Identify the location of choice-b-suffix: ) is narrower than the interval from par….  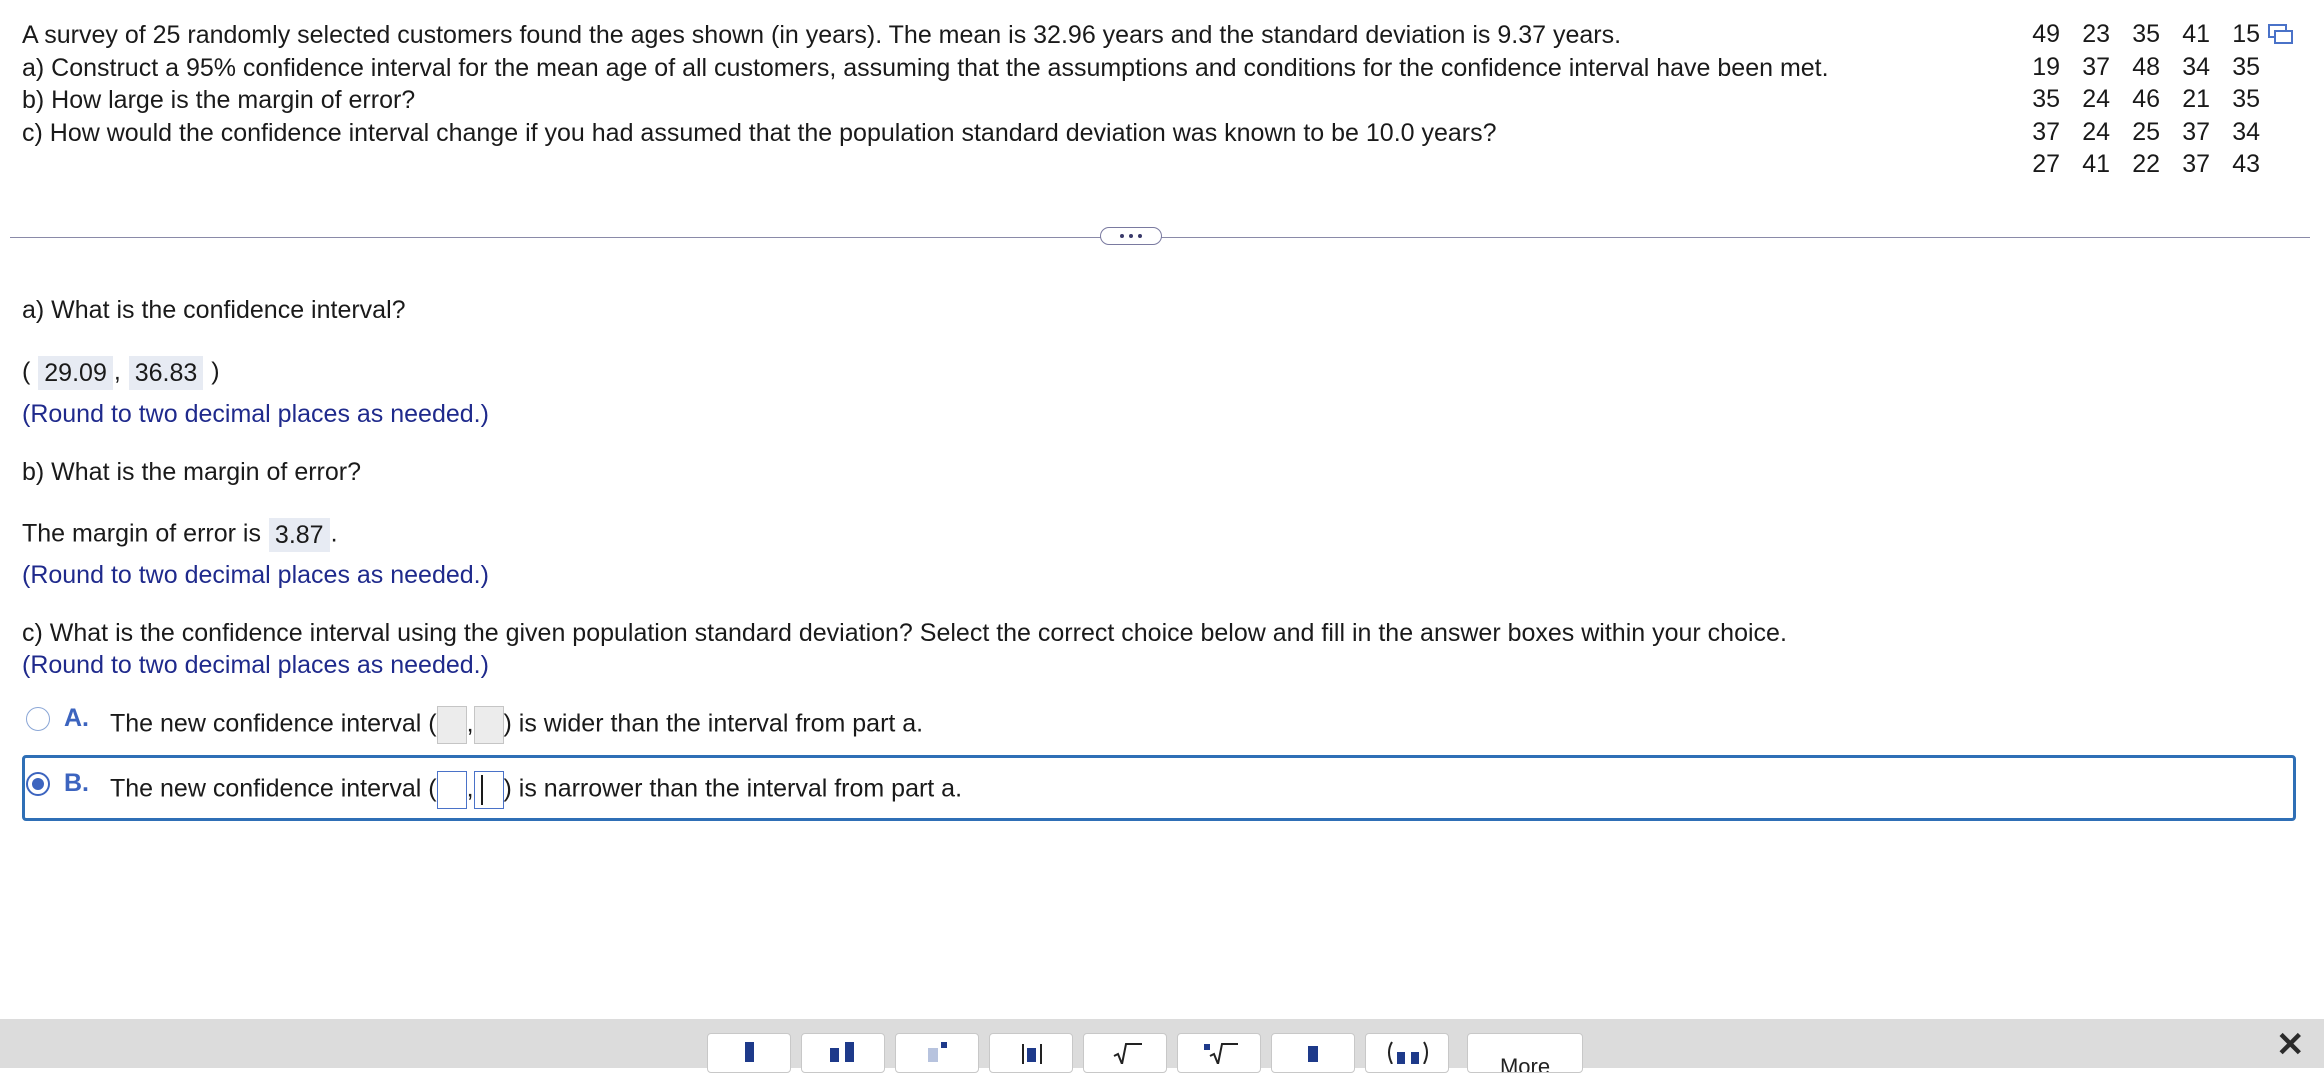
(733, 788).